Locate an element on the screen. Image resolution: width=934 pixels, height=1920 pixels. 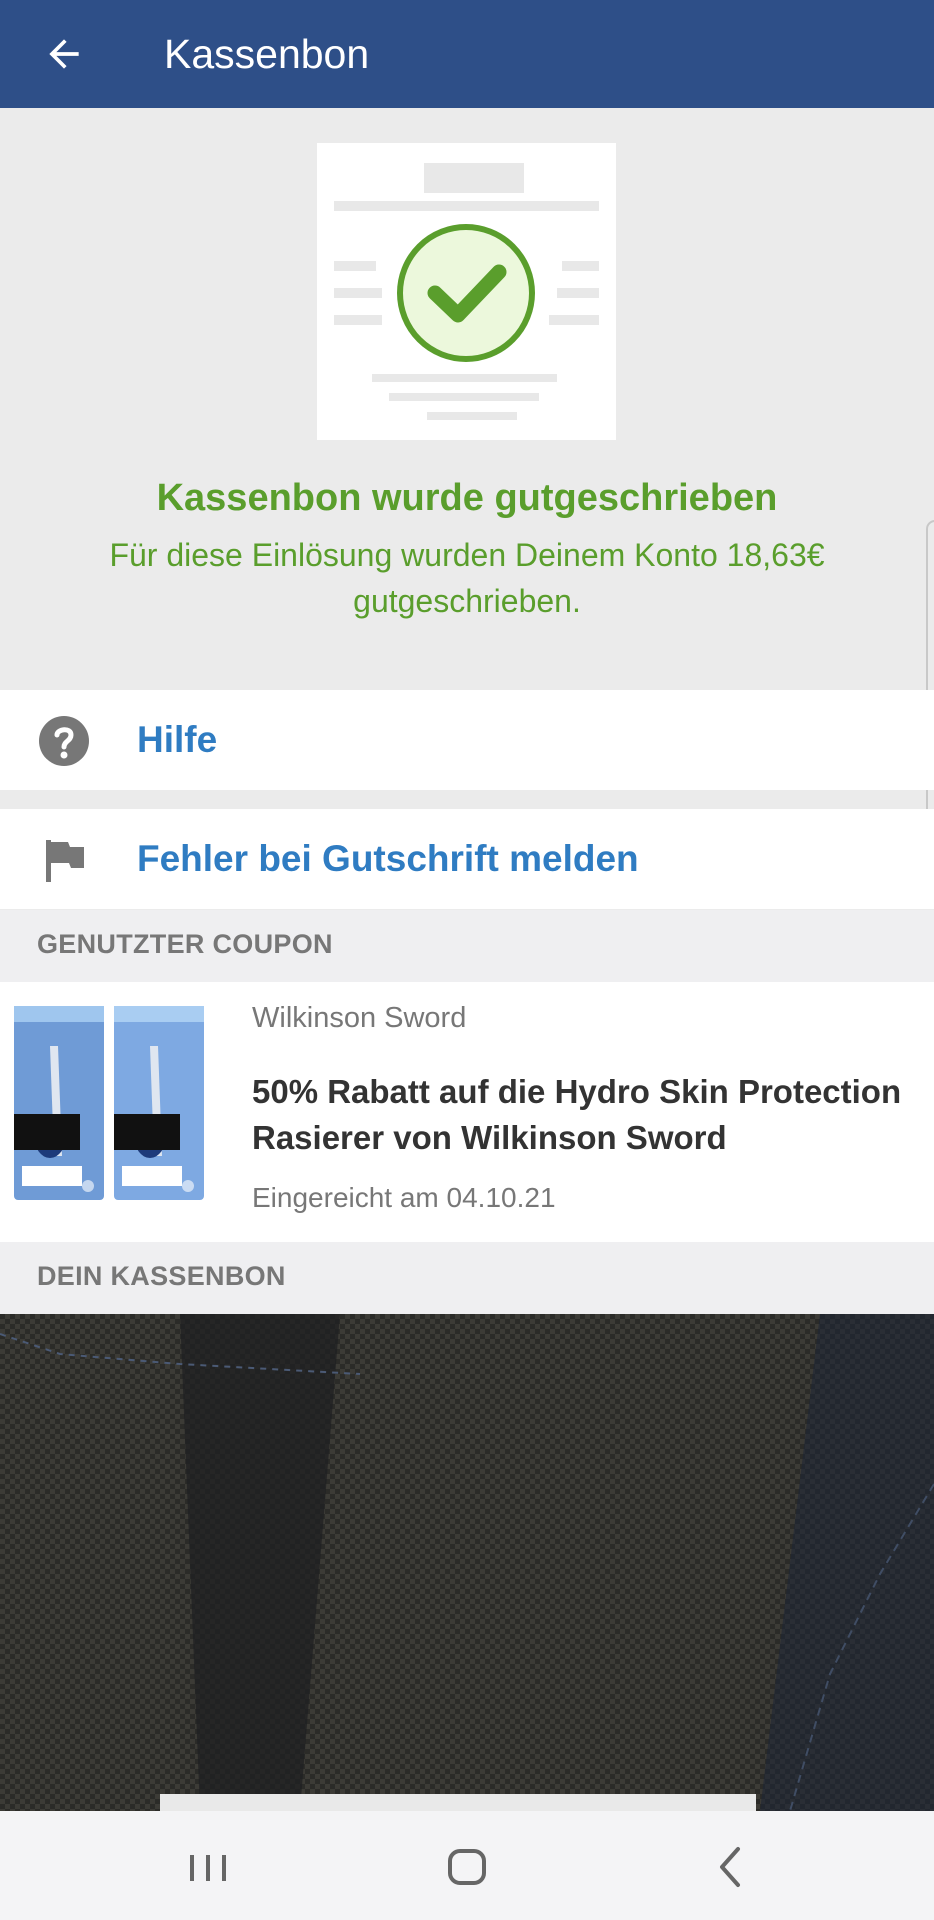
section-title: GENUTZTER COUPON is located at coordinates (185, 944).